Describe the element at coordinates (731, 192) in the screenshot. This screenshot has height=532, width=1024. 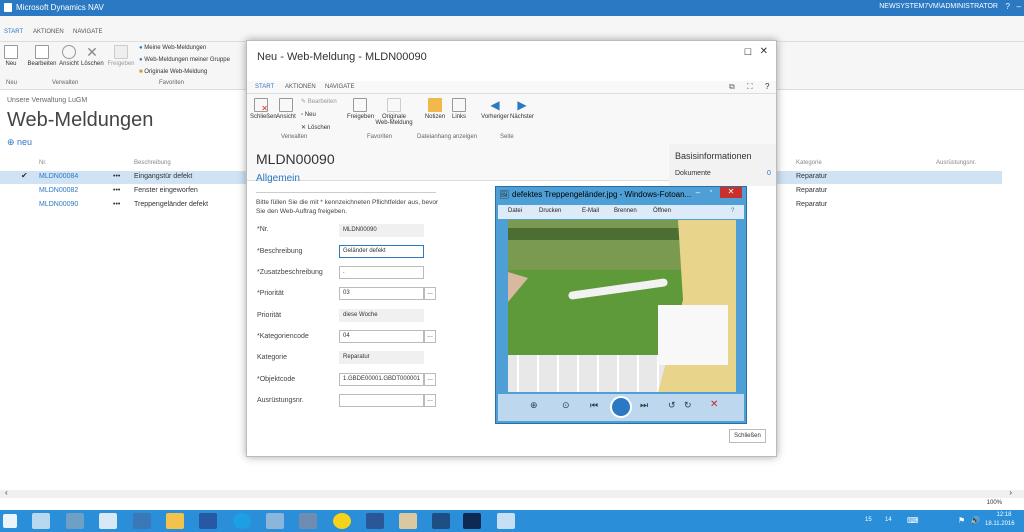
I see `viewer-close-icon: ✕` at that location.